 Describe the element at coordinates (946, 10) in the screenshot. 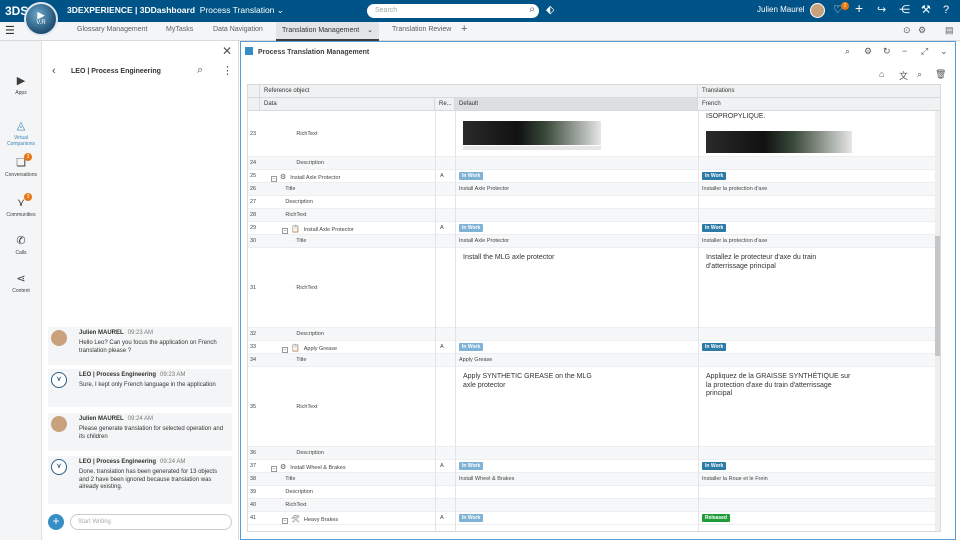

I see `help-icon: ?` at that location.